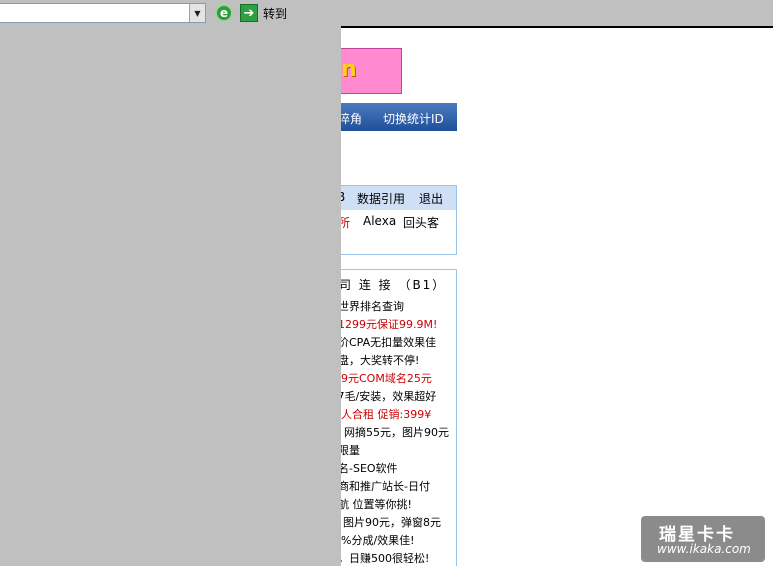 The image size is (773, 566). I want to click on user-menu: B 数据引用 退出 所 Alexa 回头客, so click(397, 220).